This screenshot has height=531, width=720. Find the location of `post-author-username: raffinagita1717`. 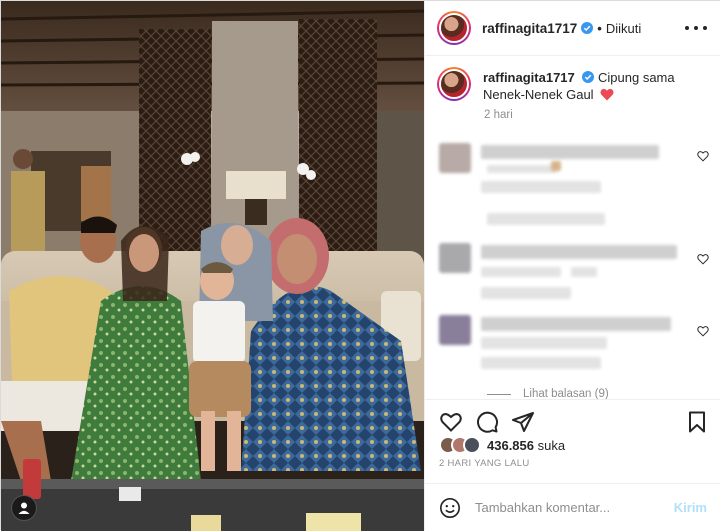

post-author-username: raffinagita1717 is located at coordinates (529, 28).